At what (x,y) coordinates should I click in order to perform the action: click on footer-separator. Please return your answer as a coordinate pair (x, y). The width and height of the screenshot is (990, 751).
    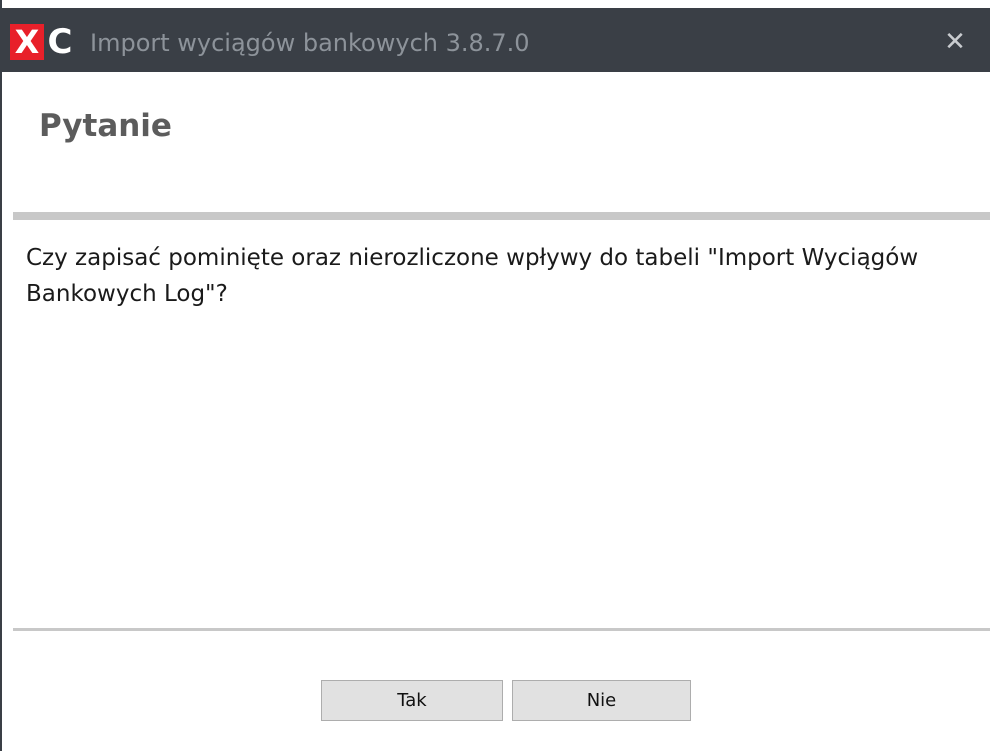
    Looking at the image, I should click on (501, 629).